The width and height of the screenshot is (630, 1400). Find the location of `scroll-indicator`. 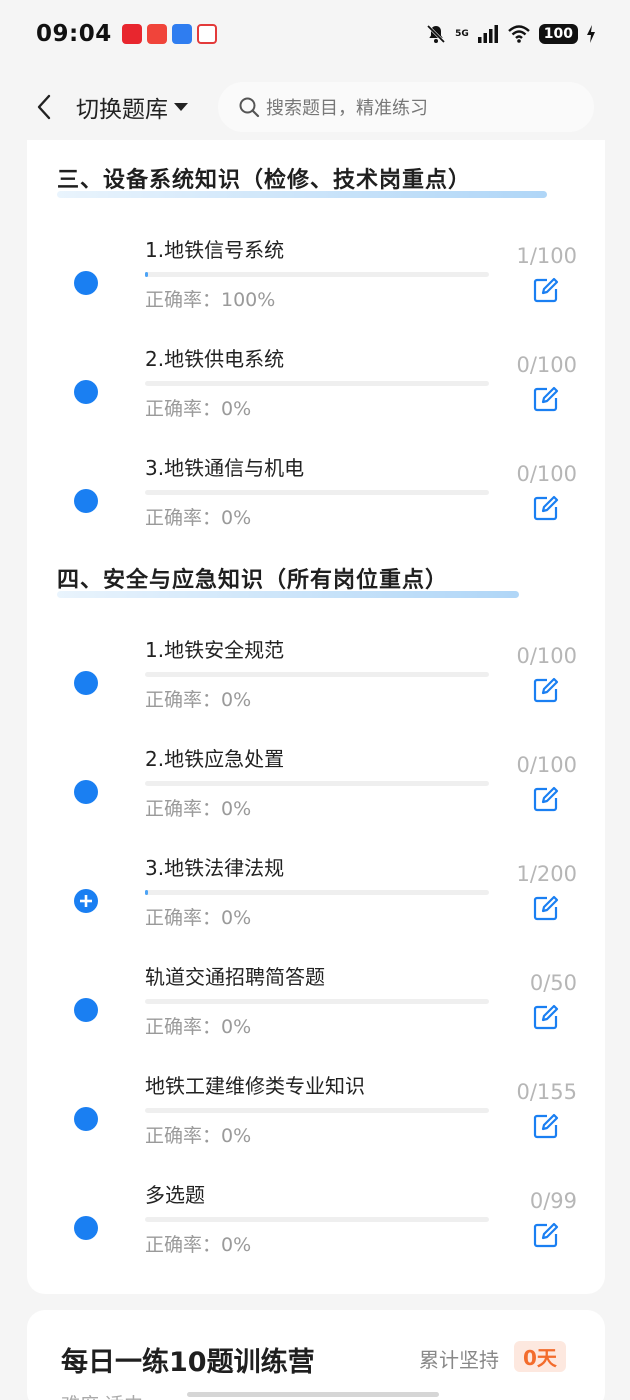

scroll-indicator is located at coordinates (313, 1394).